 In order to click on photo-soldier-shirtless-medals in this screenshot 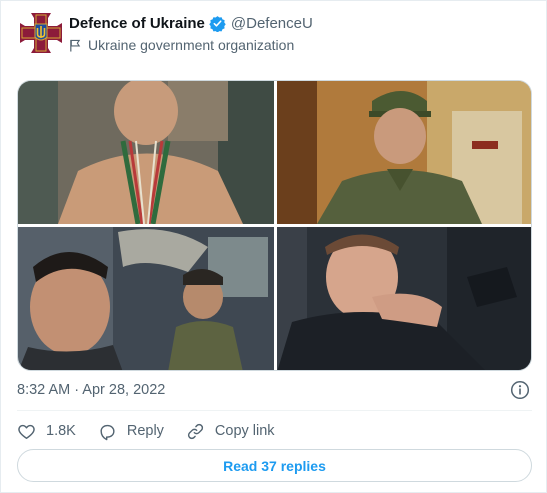, I will do `click(146, 152)`.